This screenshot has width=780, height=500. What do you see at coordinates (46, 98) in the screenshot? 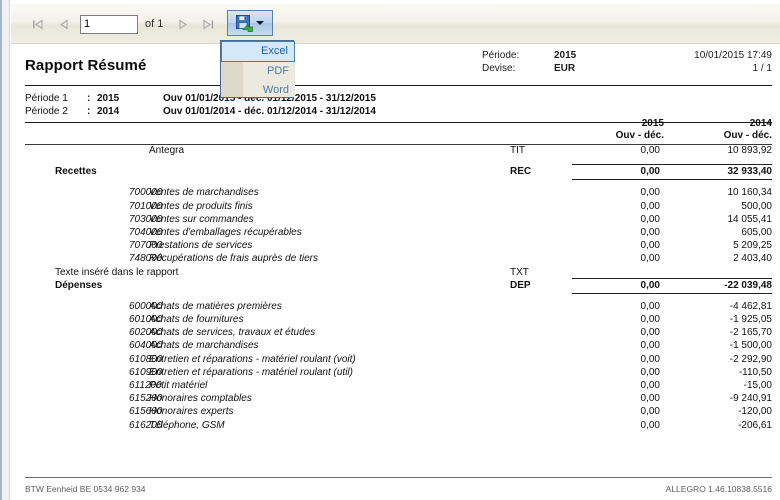
I see `period-1-name: Période 1` at bounding box center [46, 98].